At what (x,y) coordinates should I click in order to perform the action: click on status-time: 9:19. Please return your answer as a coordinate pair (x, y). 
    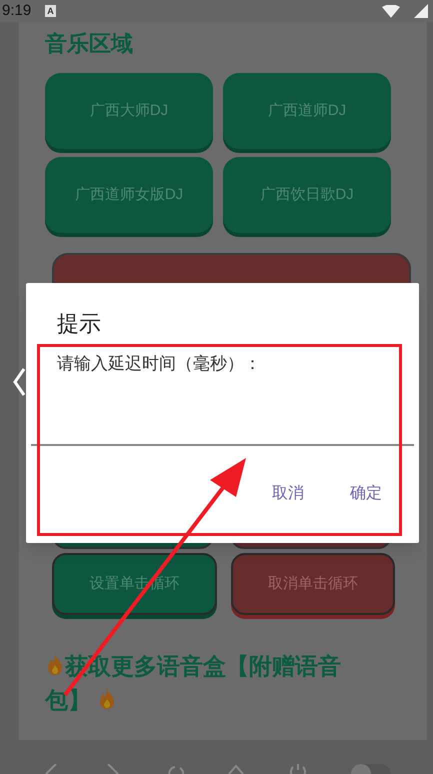
    Looking at the image, I should click on (17, 10).